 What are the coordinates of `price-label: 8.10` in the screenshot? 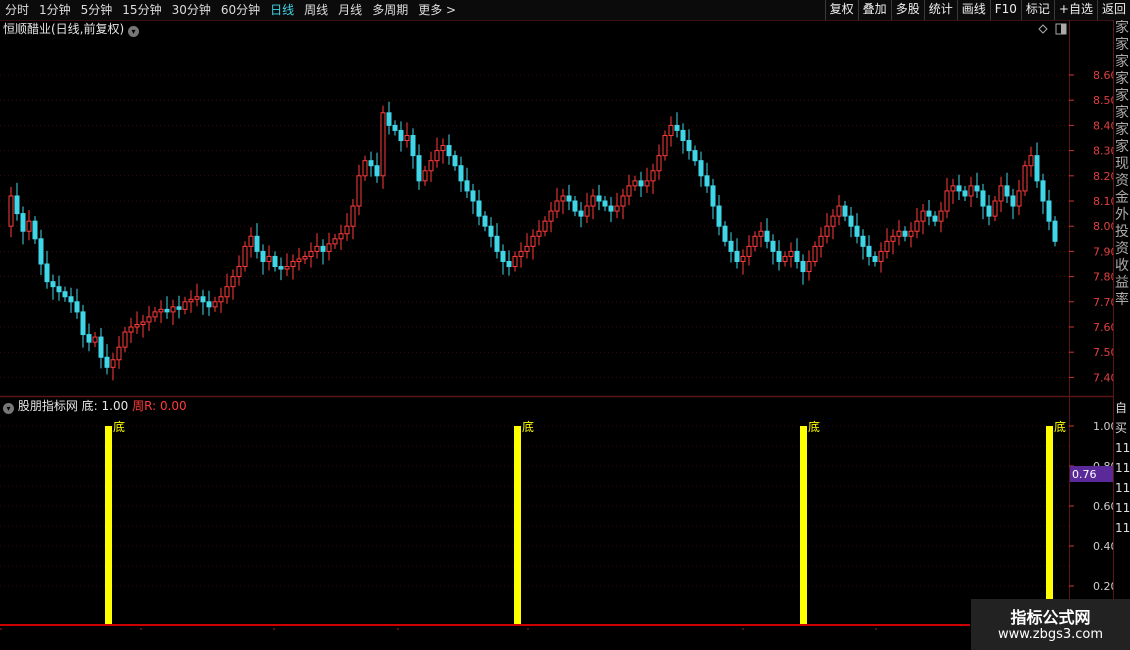 It's located at (1103, 201).